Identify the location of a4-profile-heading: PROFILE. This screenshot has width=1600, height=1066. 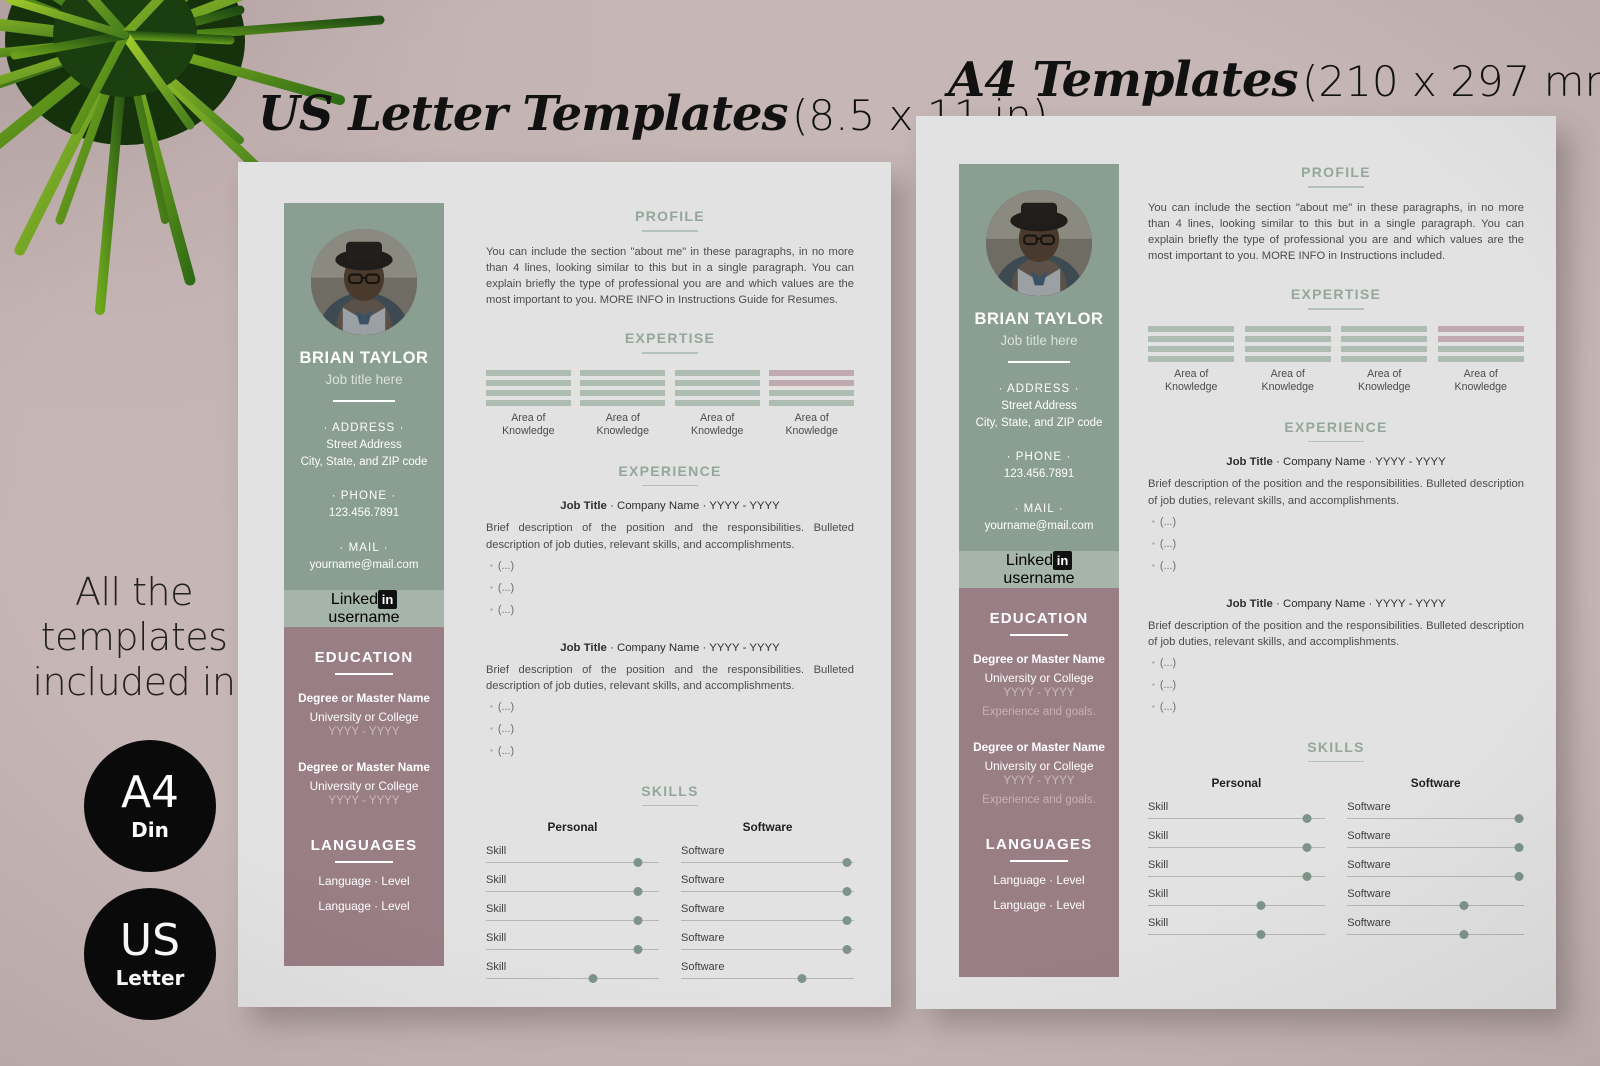
(1336, 172).